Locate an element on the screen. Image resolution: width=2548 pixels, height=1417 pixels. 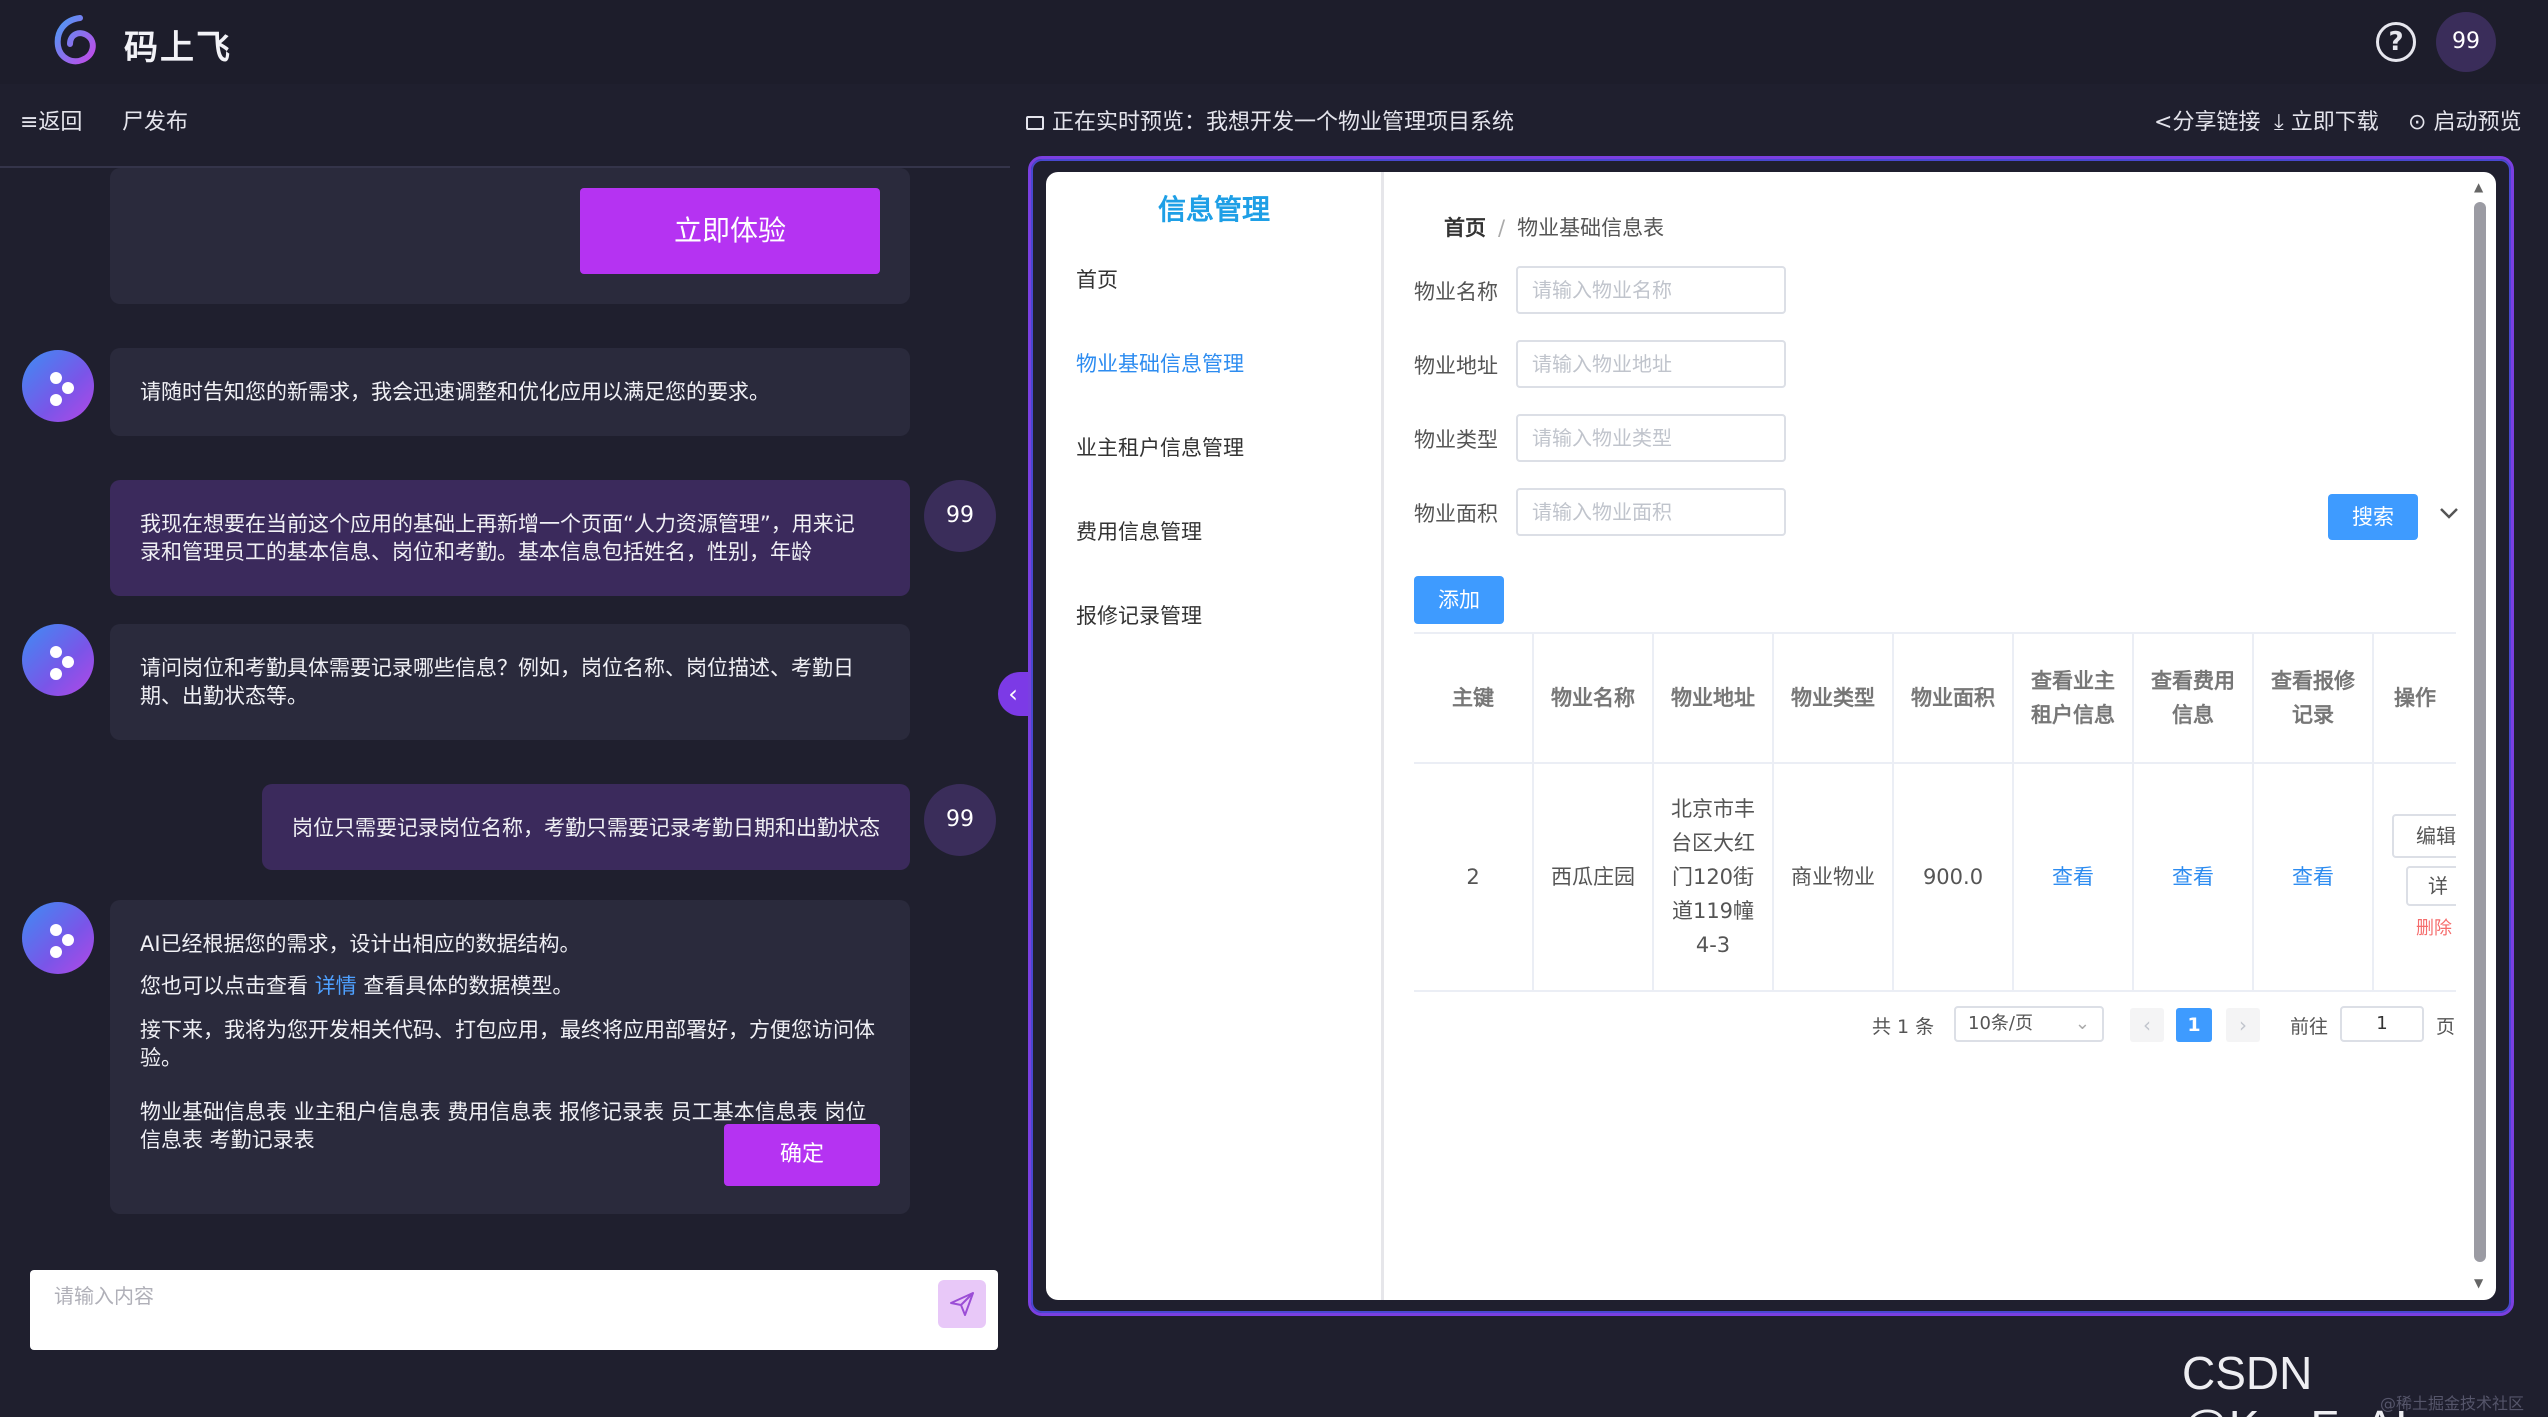
delete-link: 删除 is located at coordinates (2434, 927).